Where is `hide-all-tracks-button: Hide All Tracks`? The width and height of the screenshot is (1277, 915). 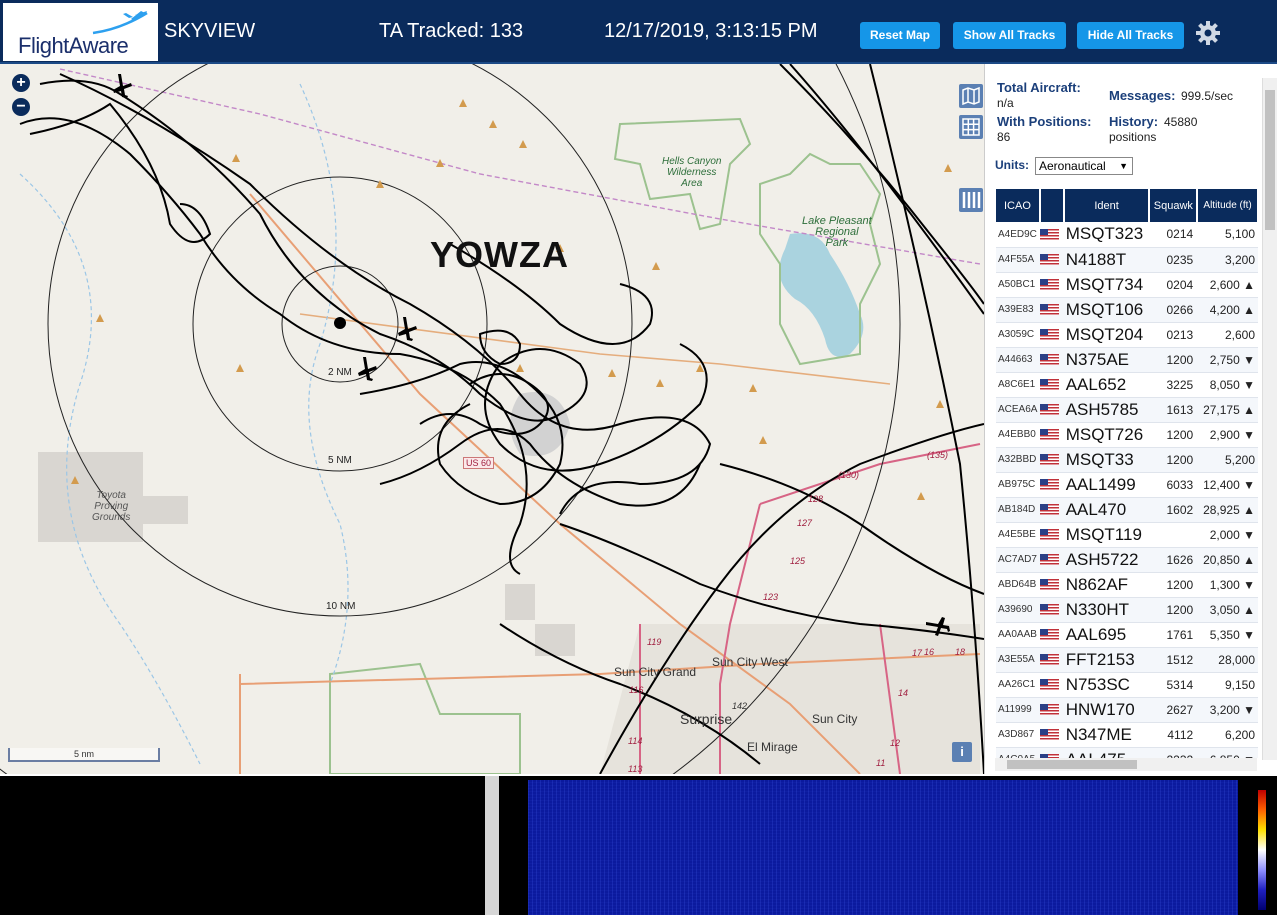
hide-all-tracks-button: Hide All Tracks is located at coordinates (1130, 35).